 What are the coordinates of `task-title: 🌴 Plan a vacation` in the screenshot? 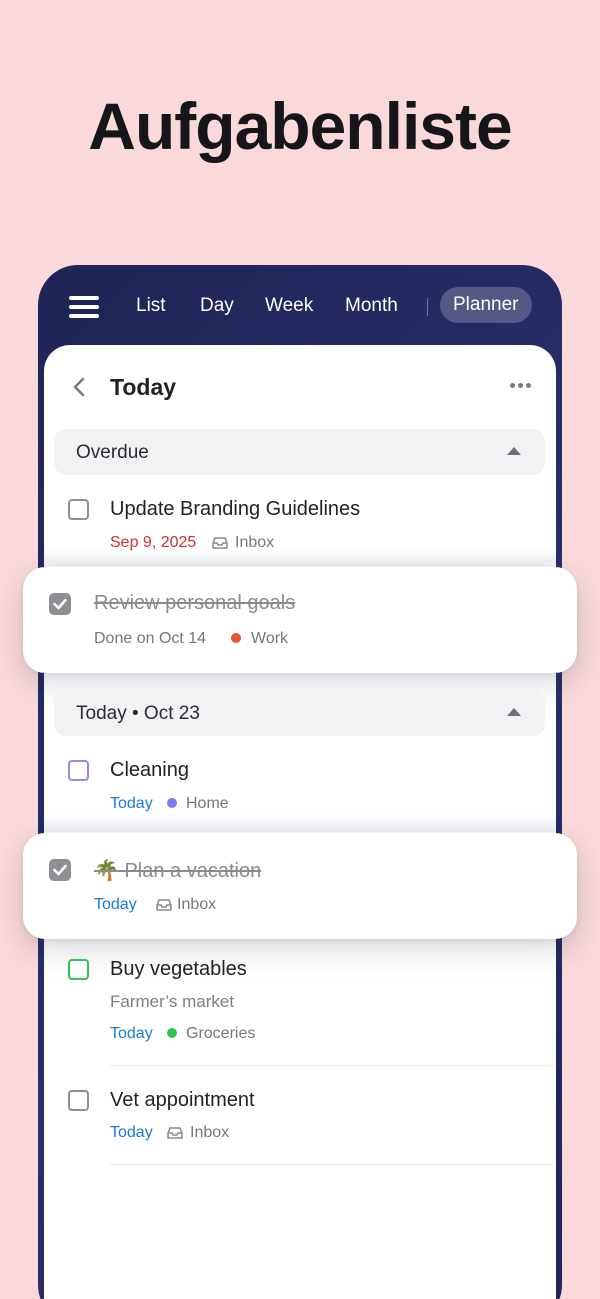 It's located at (177, 870).